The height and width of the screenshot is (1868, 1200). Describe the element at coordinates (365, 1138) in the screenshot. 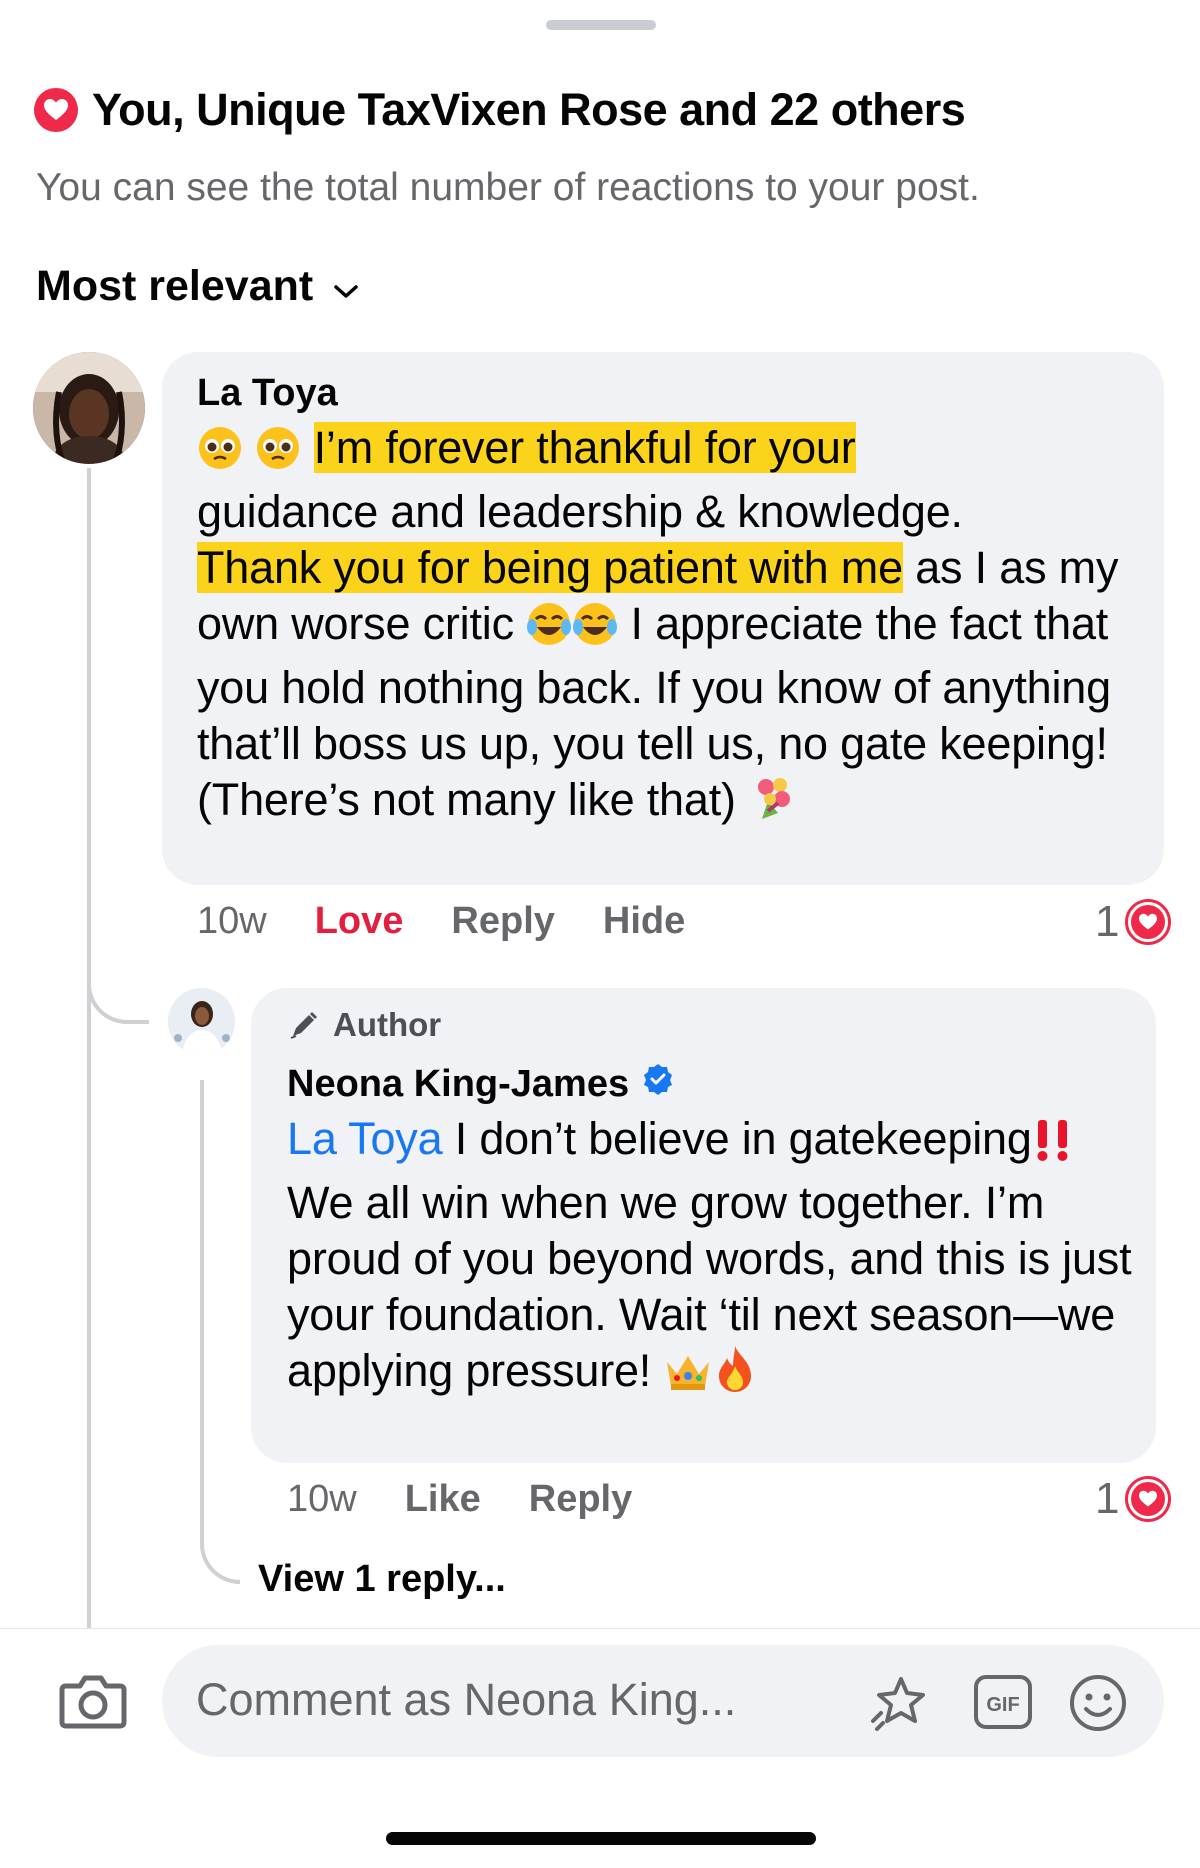

I see `mention-link: La Toya` at that location.